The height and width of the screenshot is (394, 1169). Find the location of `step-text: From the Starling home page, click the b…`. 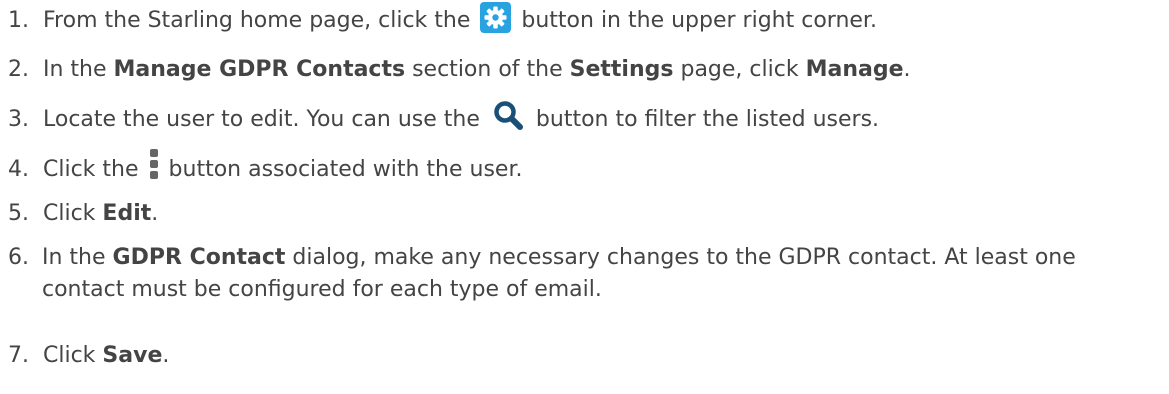

step-text: From the Starling home page, click the b… is located at coordinates (460, 17).